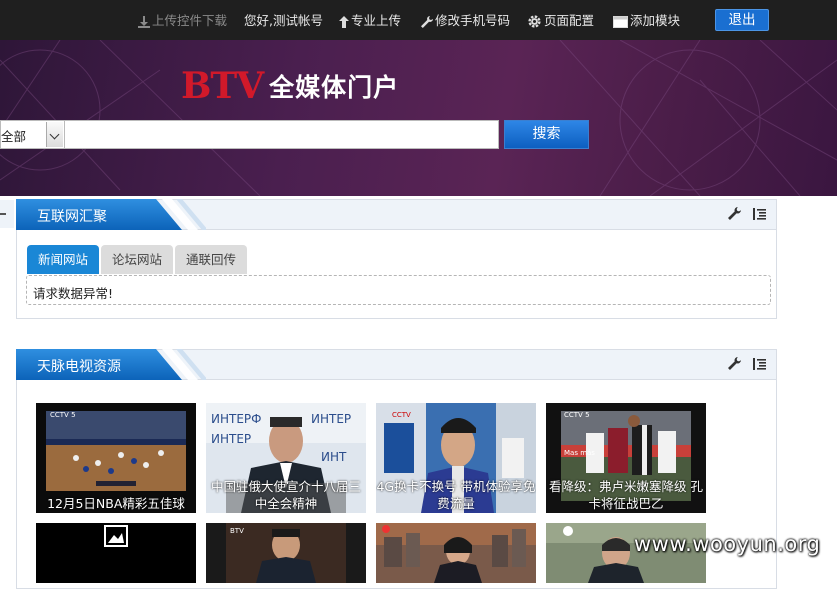  I want to click on video-caption: 4G换卡不换号 带机体验享免费流量, so click(456, 495).